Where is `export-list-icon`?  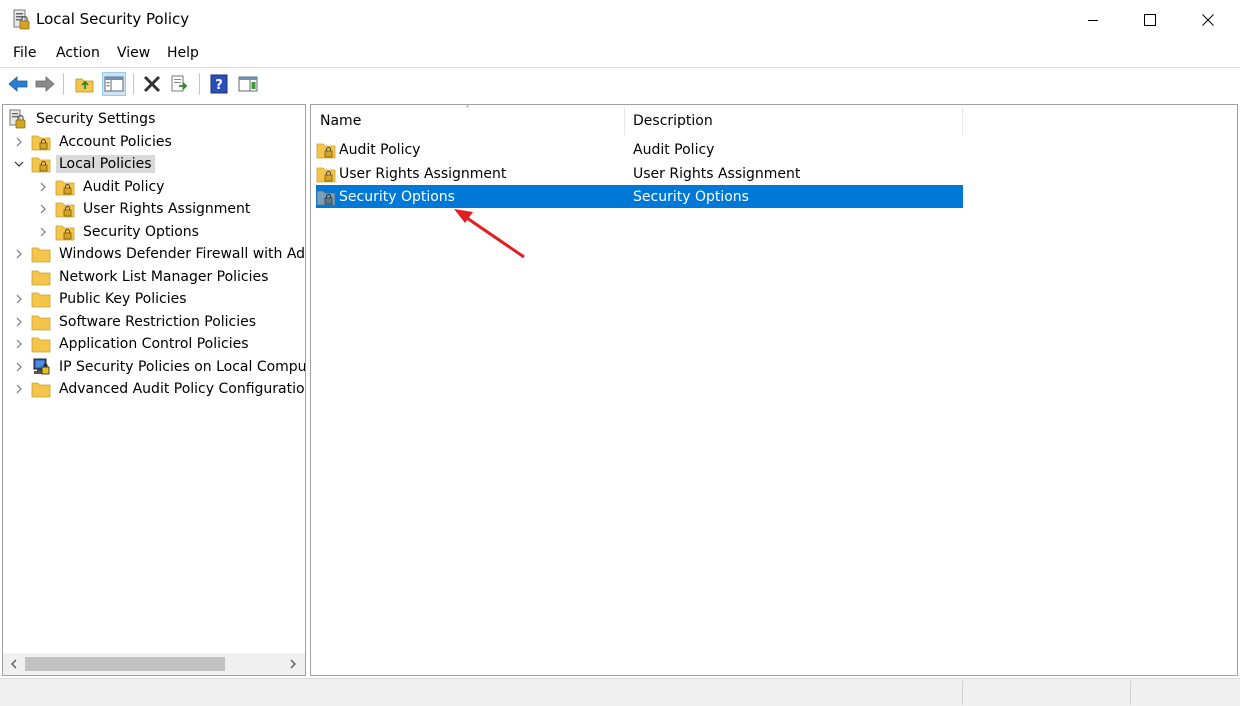 export-list-icon is located at coordinates (179, 83).